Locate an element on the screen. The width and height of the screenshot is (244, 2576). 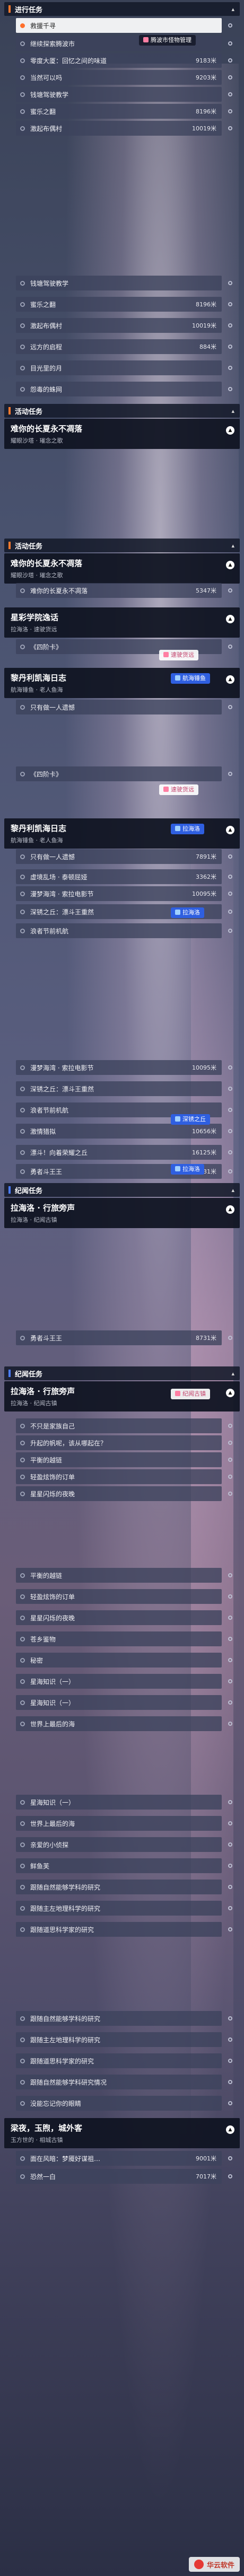
task-item: 当然可以吗 9203米 is located at coordinates (119, 77).